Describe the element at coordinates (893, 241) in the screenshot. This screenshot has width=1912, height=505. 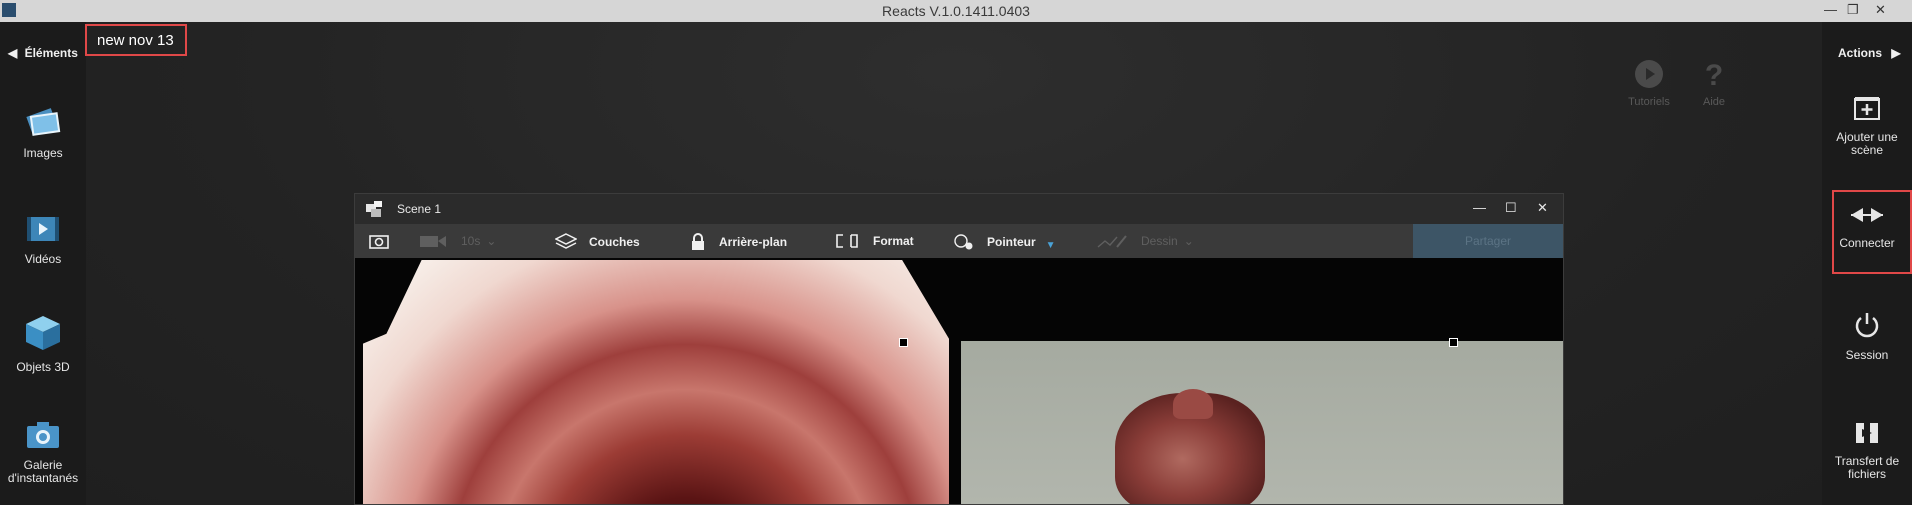
I see `format-label: Format` at that location.